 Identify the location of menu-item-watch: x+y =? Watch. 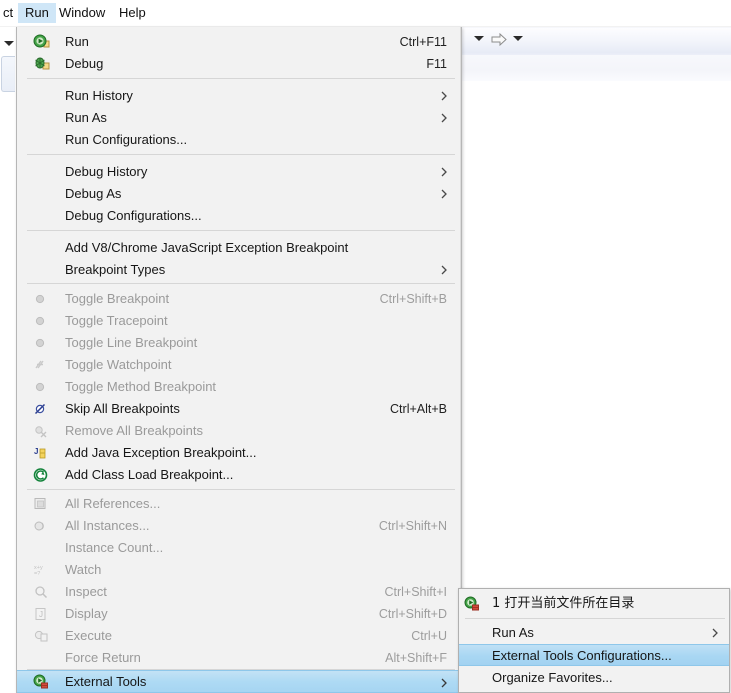
(239, 570).